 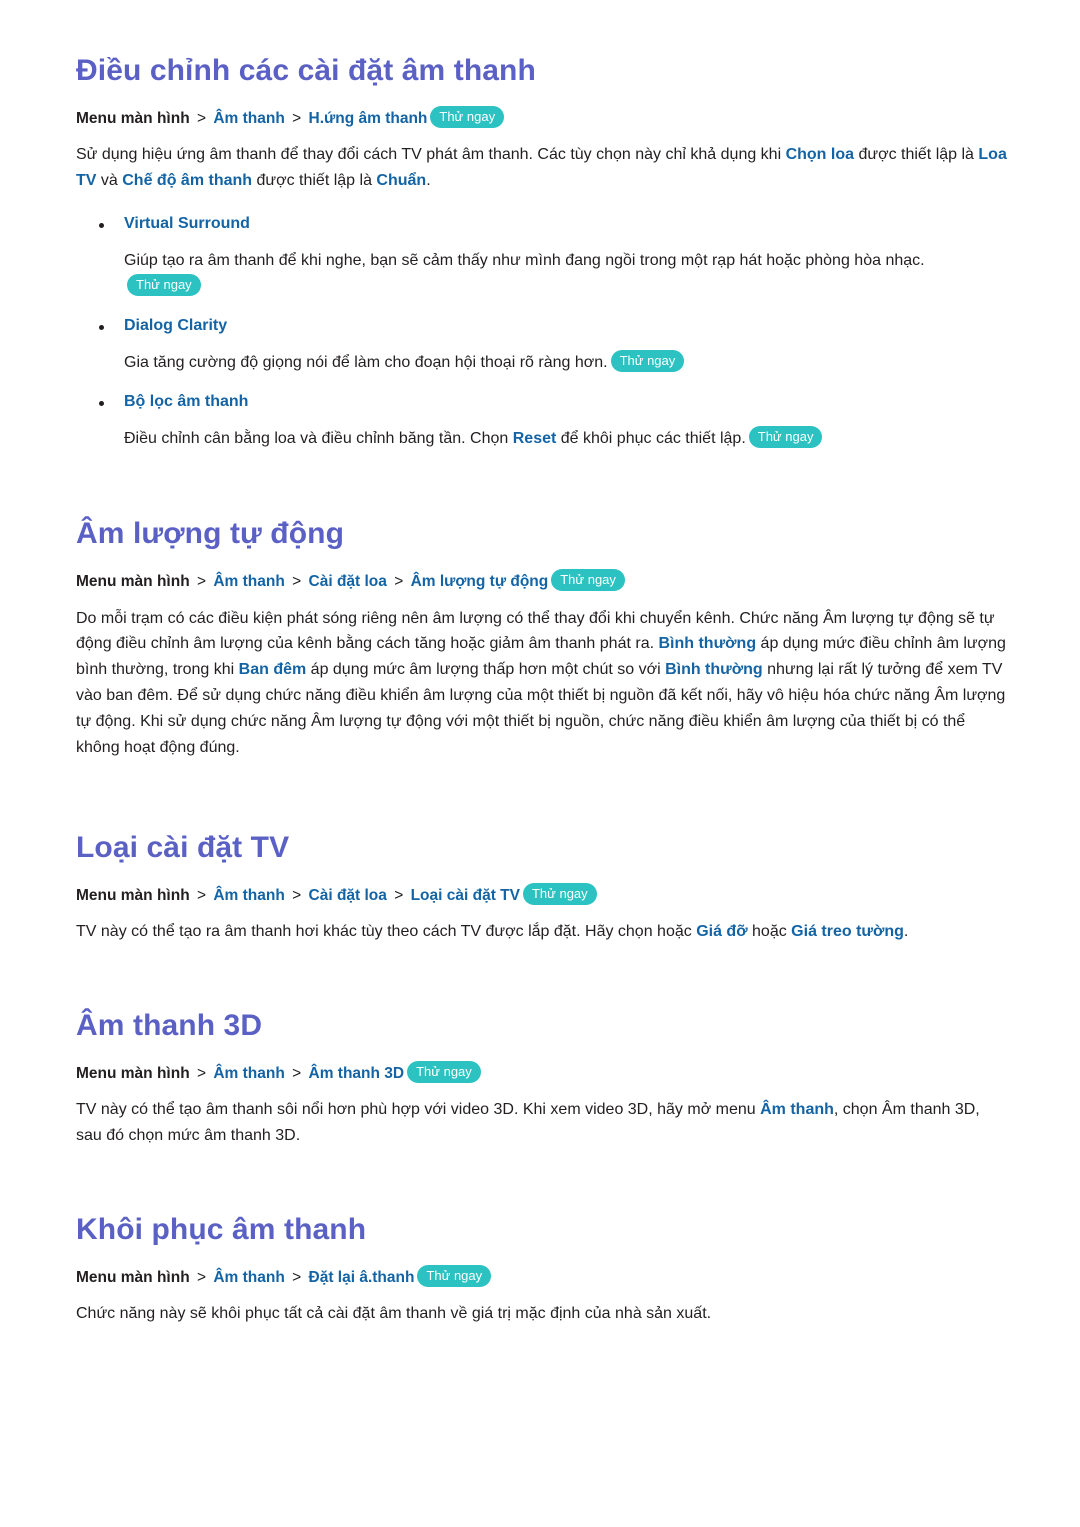 What do you see at coordinates (314, 180) in the screenshot?
I see `intro-text-e: được thiết lập là` at bounding box center [314, 180].